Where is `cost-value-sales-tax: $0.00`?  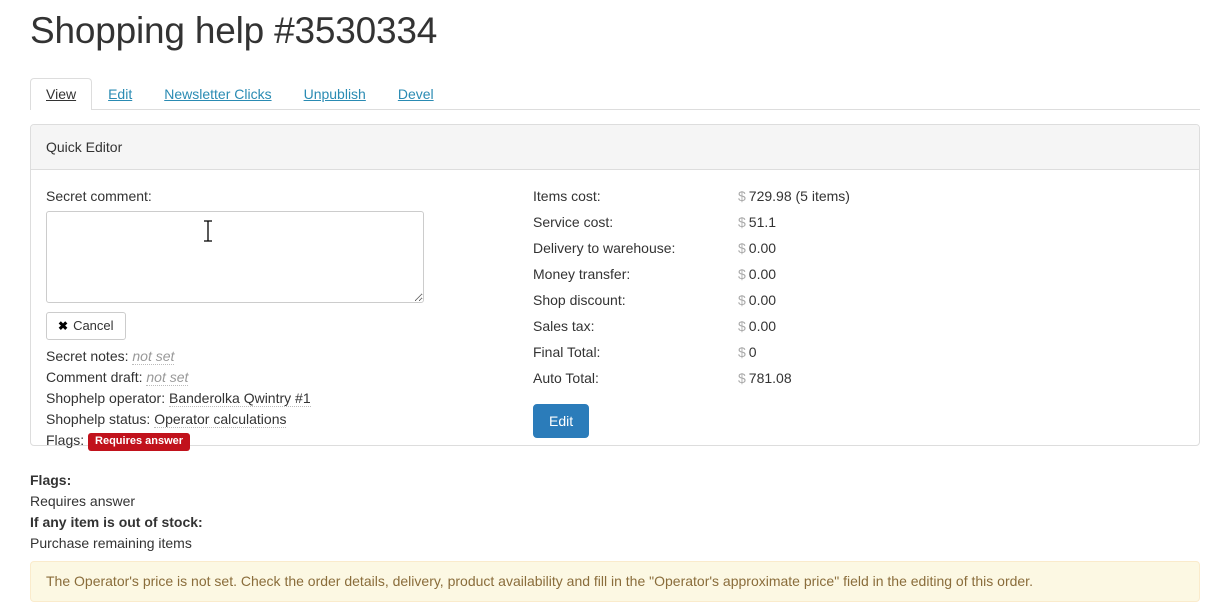 cost-value-sales-tax: $0.00 is located at coordinates (757, 326).